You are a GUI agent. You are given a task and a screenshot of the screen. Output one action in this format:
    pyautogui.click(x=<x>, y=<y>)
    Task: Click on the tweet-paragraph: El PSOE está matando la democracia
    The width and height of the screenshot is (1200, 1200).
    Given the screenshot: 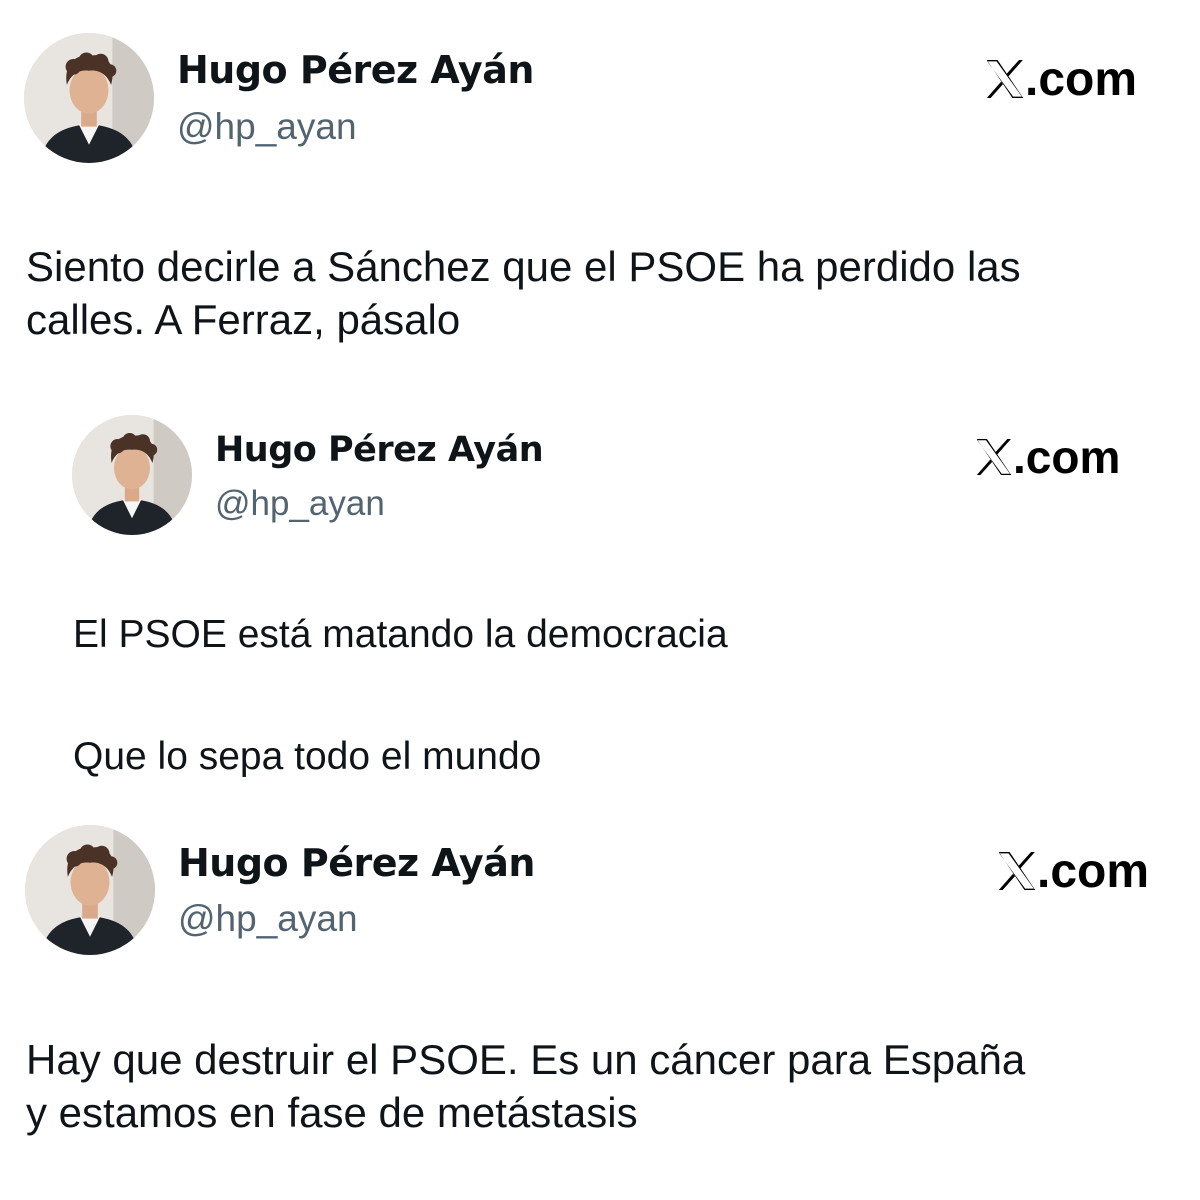 What is the action you would take?
    pyautogui.click(x=400, y=634)
    